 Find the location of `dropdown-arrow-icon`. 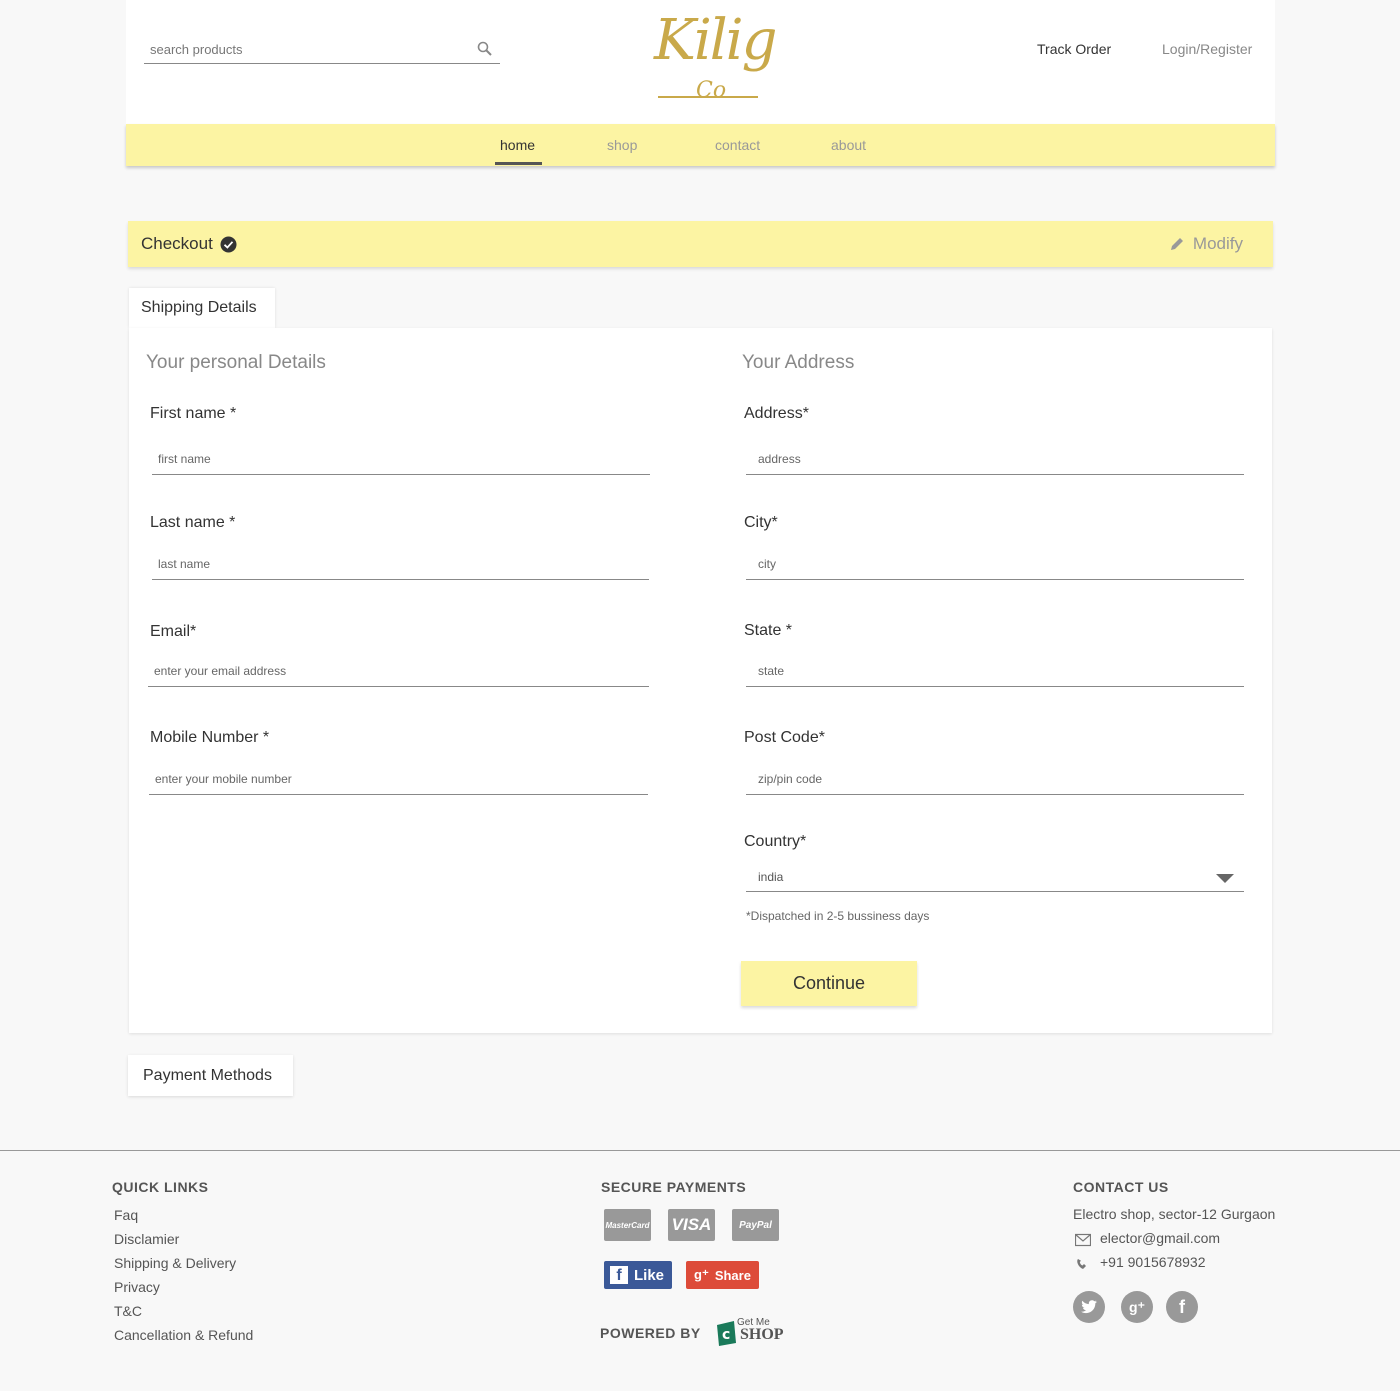

dropdown-arrow-icon is located at coordinates (1225, 878).